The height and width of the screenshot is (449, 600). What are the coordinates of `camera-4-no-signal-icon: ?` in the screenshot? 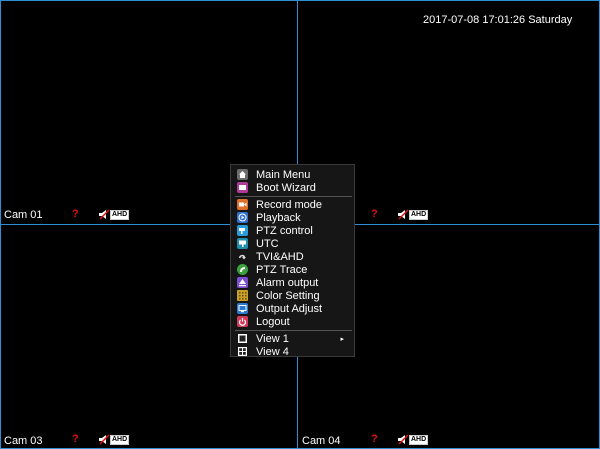 It's located at (374, 439).